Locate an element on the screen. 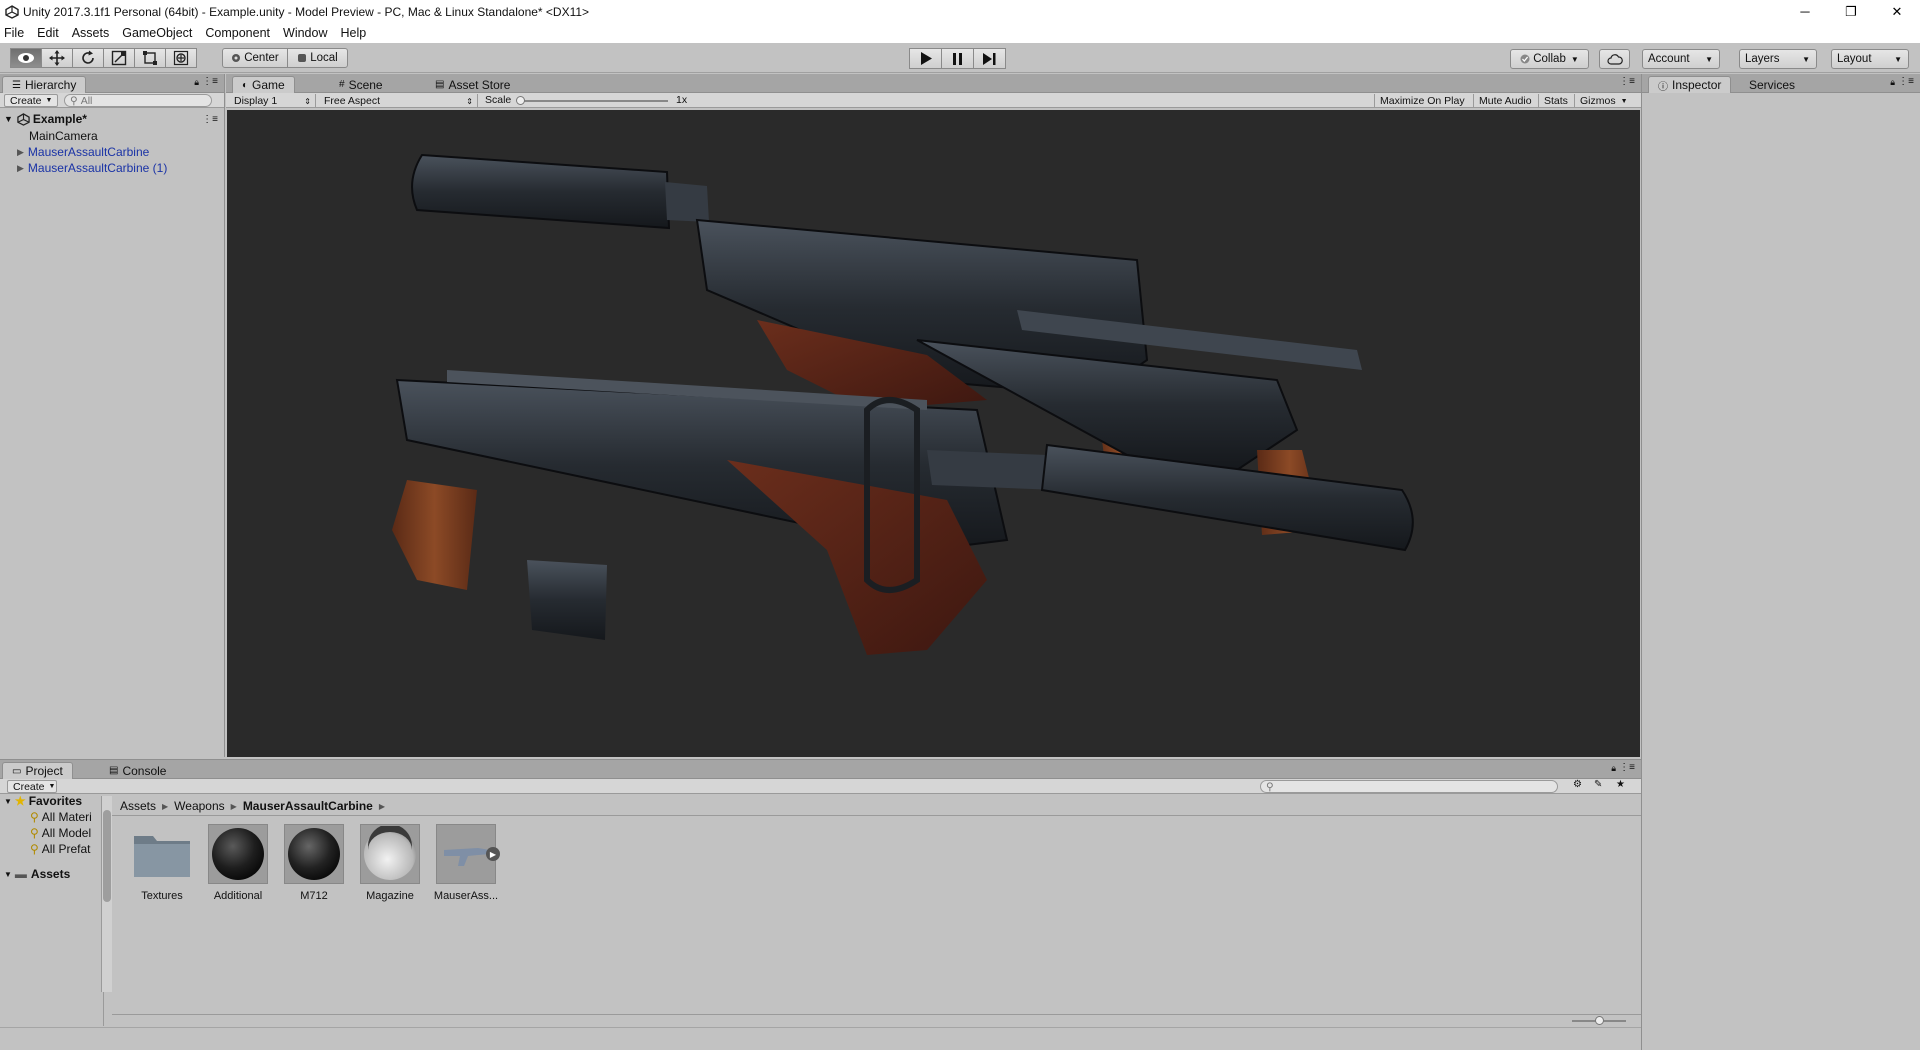  scene-name: Example* is located at coordinates (59, 119).